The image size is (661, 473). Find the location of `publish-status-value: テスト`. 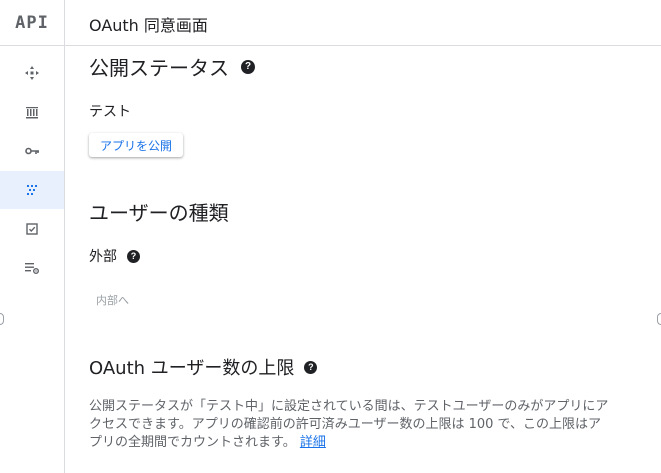

publish-status-value: テスト is located at coordinates (110, 112).